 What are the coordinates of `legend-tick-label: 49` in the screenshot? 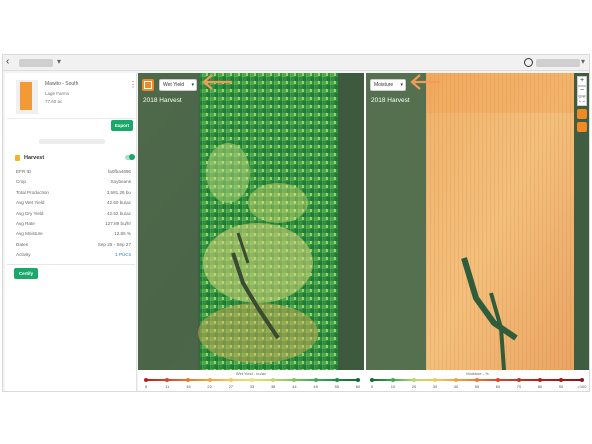 It's located at (315, 386).